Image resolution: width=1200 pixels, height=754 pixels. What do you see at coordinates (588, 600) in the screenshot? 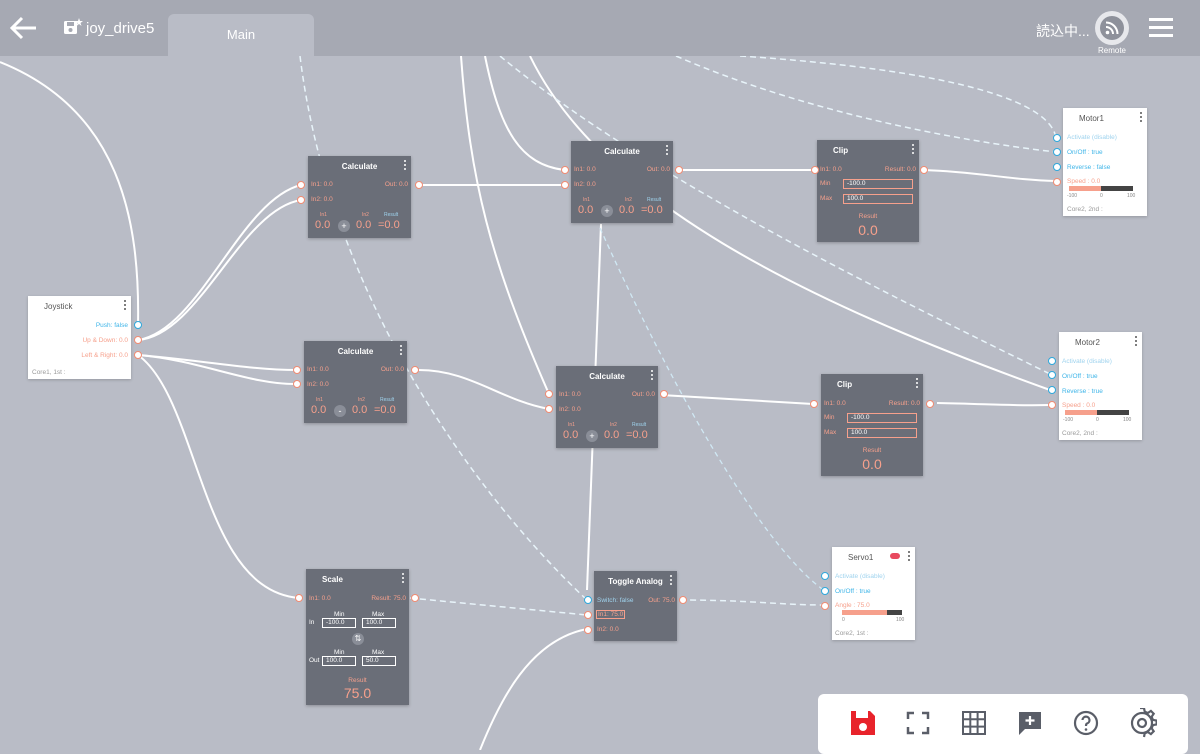
I see `switch-port` at bounding box center [588, 600].